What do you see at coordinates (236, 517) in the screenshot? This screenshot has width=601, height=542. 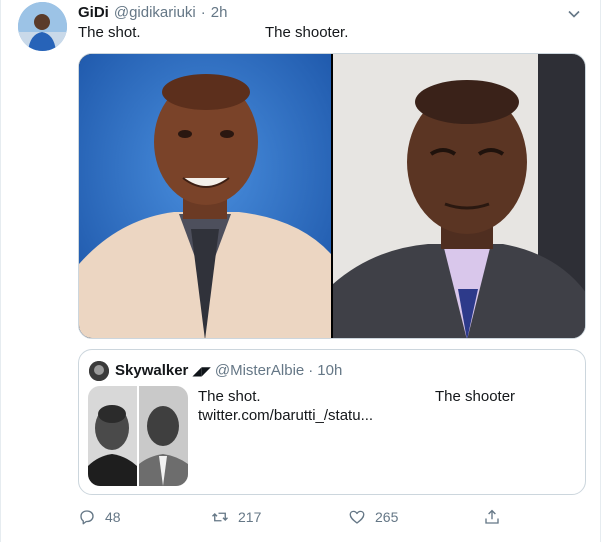 I see `retweet-button: 217` at bounding box center [236, 517].